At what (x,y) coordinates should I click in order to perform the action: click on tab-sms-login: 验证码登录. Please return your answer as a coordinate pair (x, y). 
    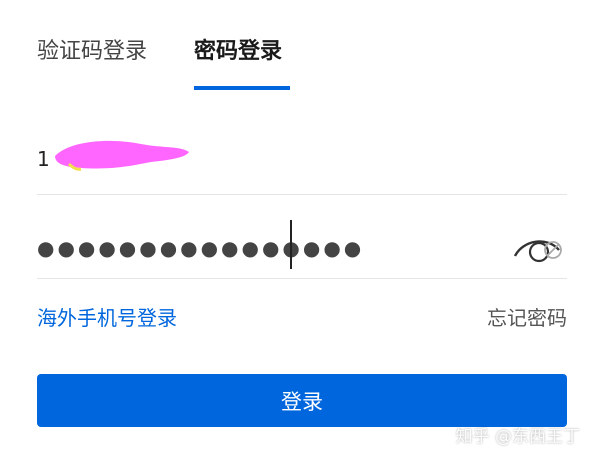
    Looking at the image, I should click on (92, 52).